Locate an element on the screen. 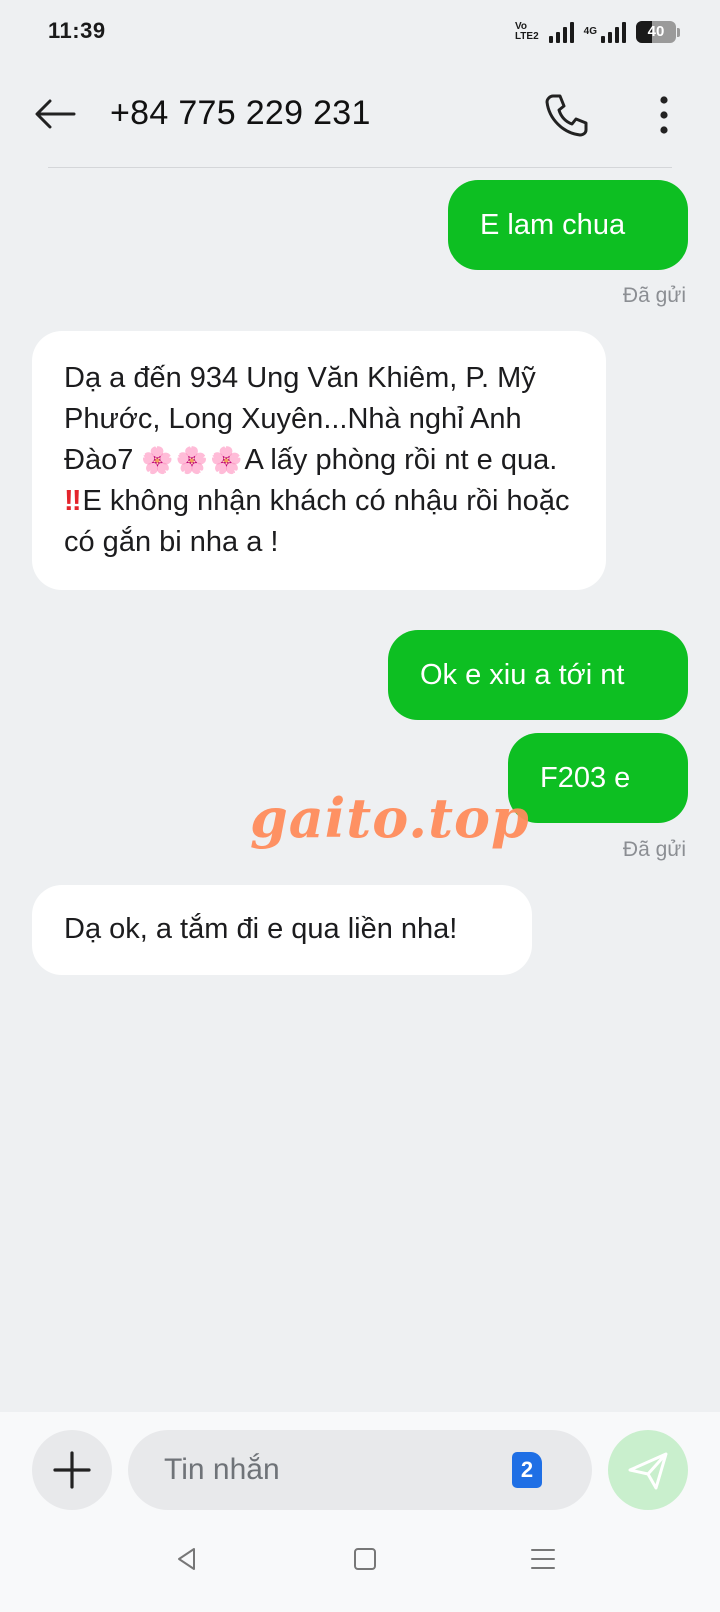  nav-recents-button is located at coordinates (543, 1559).